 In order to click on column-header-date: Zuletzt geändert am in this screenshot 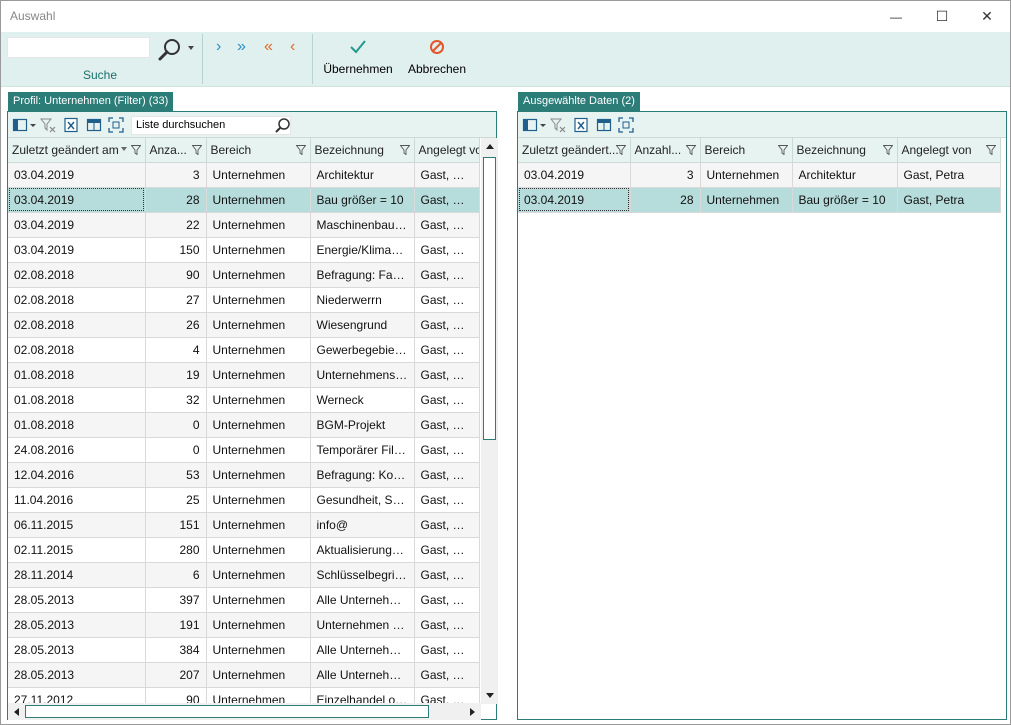, I will do `click(77, 150)`.